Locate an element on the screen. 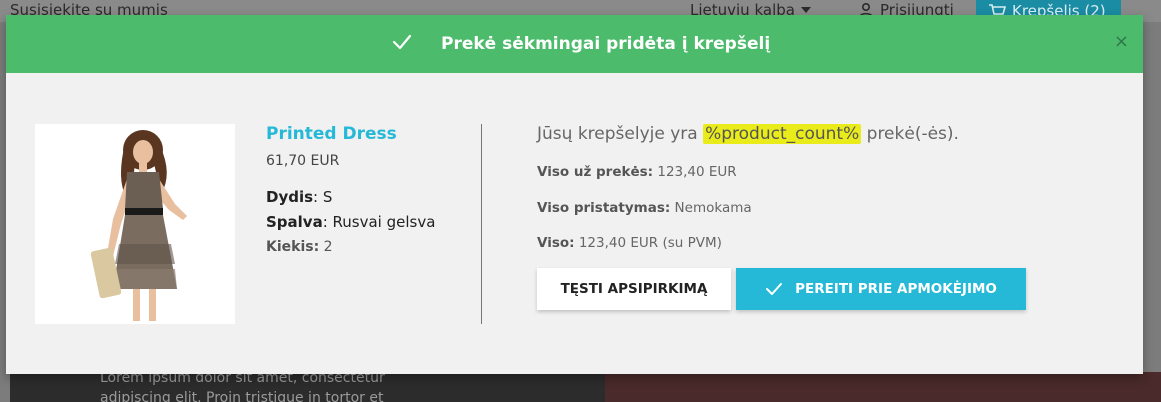 This screenshot has height=402, width=1161. subtotal-label: Viso už prekės: is located at coordinates (595, 172).